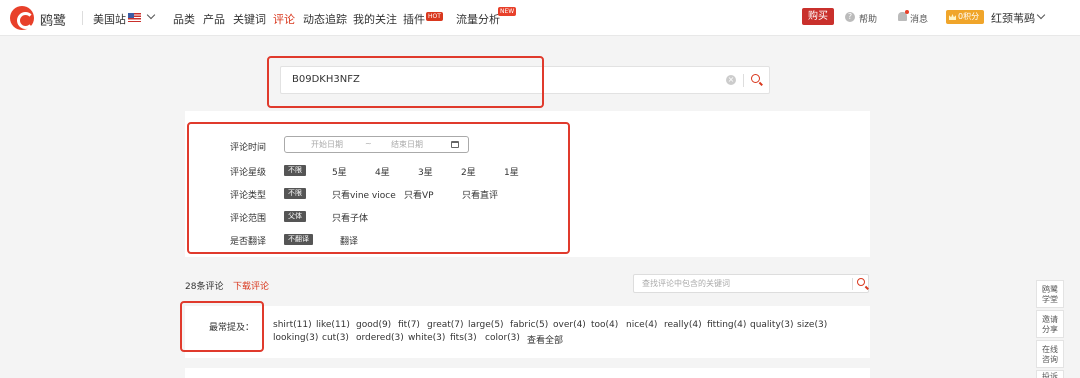 The width and height of the screenshot is (1080, 378). What do you see at coordinates (507, 11) in the screenshot?
I see `new-badge: NEW` at bounding box center [507, 11].